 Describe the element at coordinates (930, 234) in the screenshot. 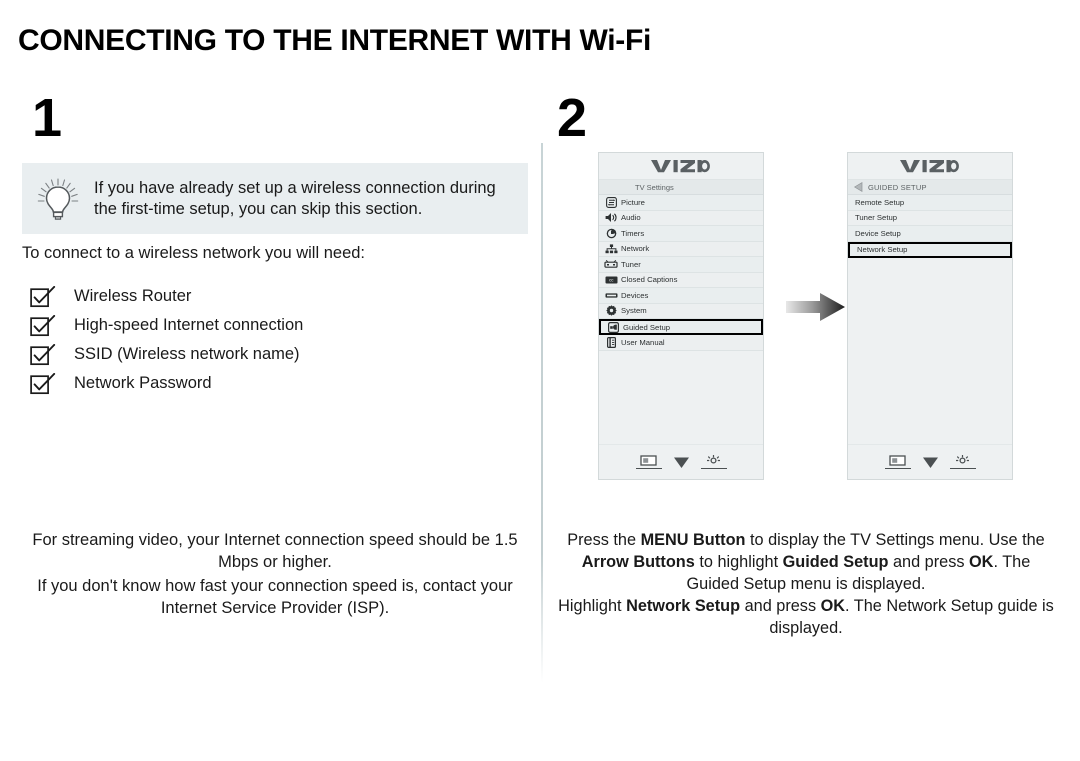

I see `menu-item-device-setup: Device Setup` at that location.